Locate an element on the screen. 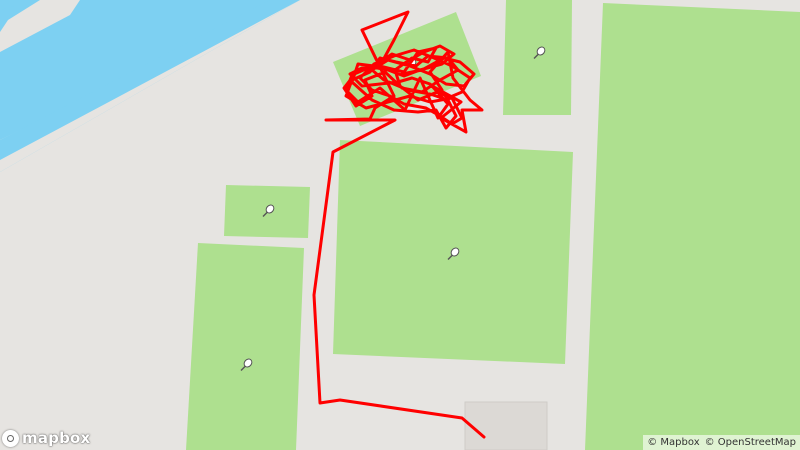 This screenshot has height=450, width=800. pitch-bottom-left is located at coordinates (245, 346).